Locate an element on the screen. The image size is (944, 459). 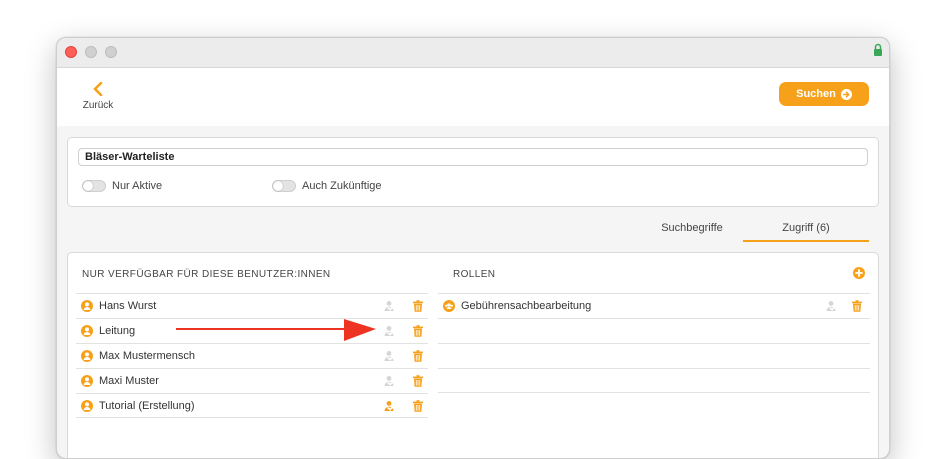
toggle-nur-aktive: Nur Aktive is located at coordinates (122, 186).